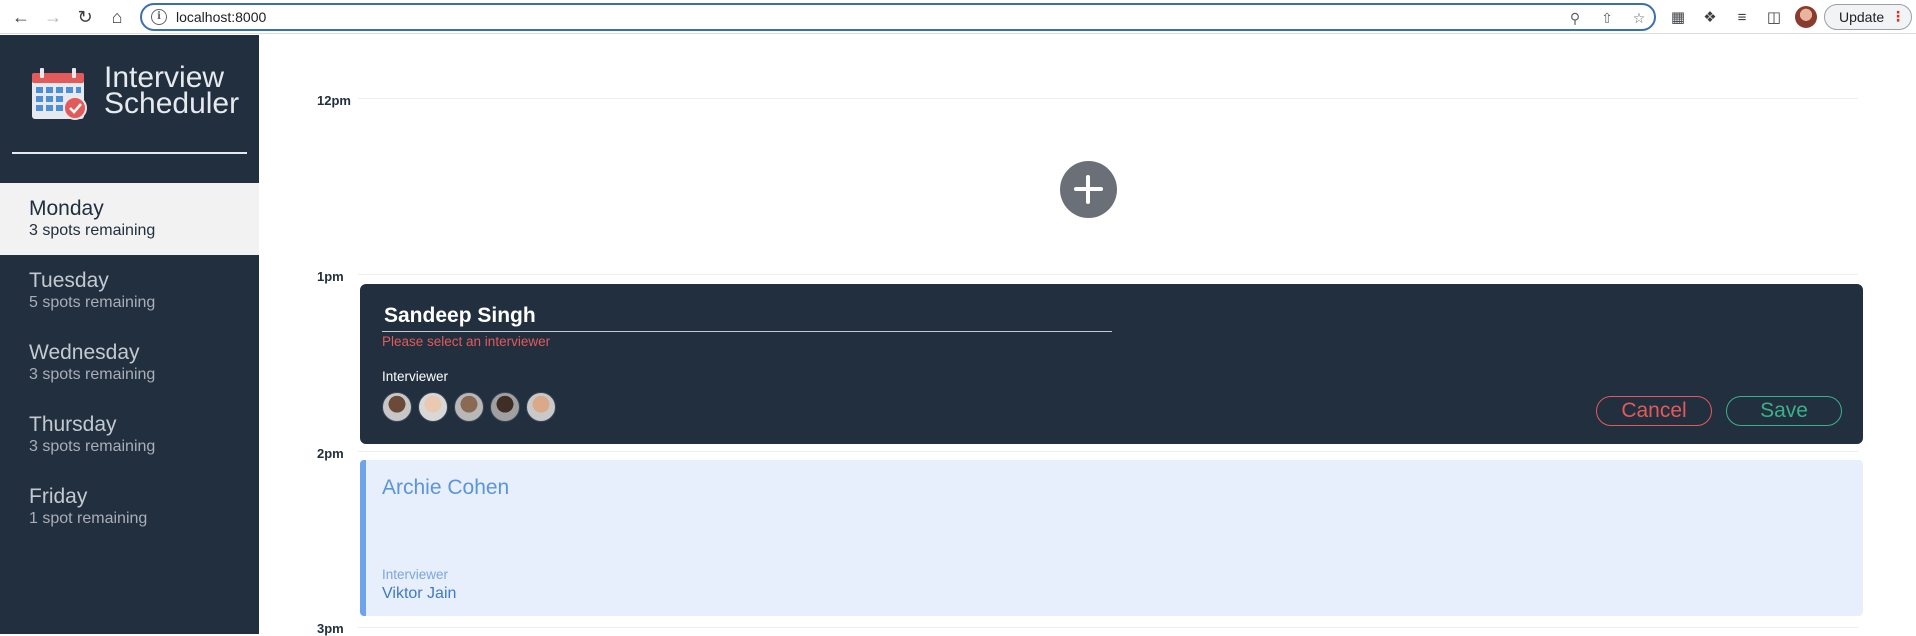  I want to click on save-button: Save, so click(1784, 411).